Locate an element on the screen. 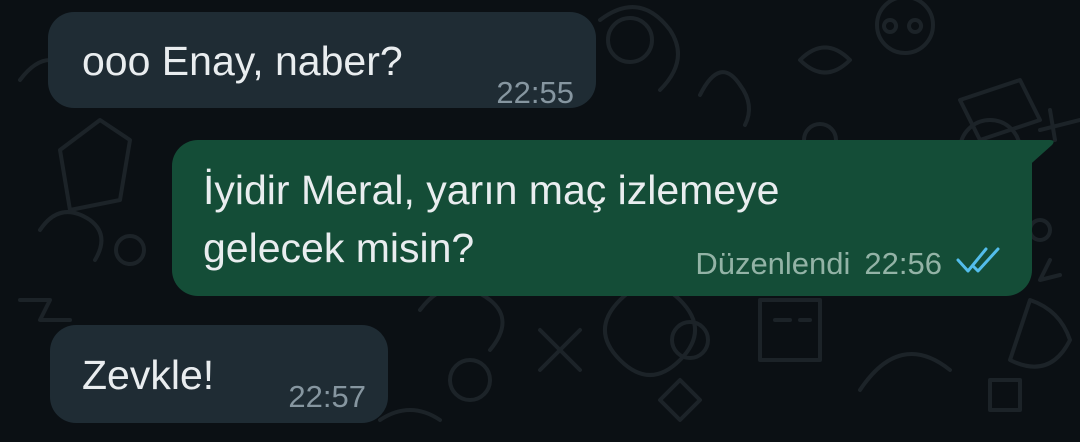 The height and width of the screenshot is (442, 1080). message-text: ooo Enay, naber? is located at coordinates (242, 61).